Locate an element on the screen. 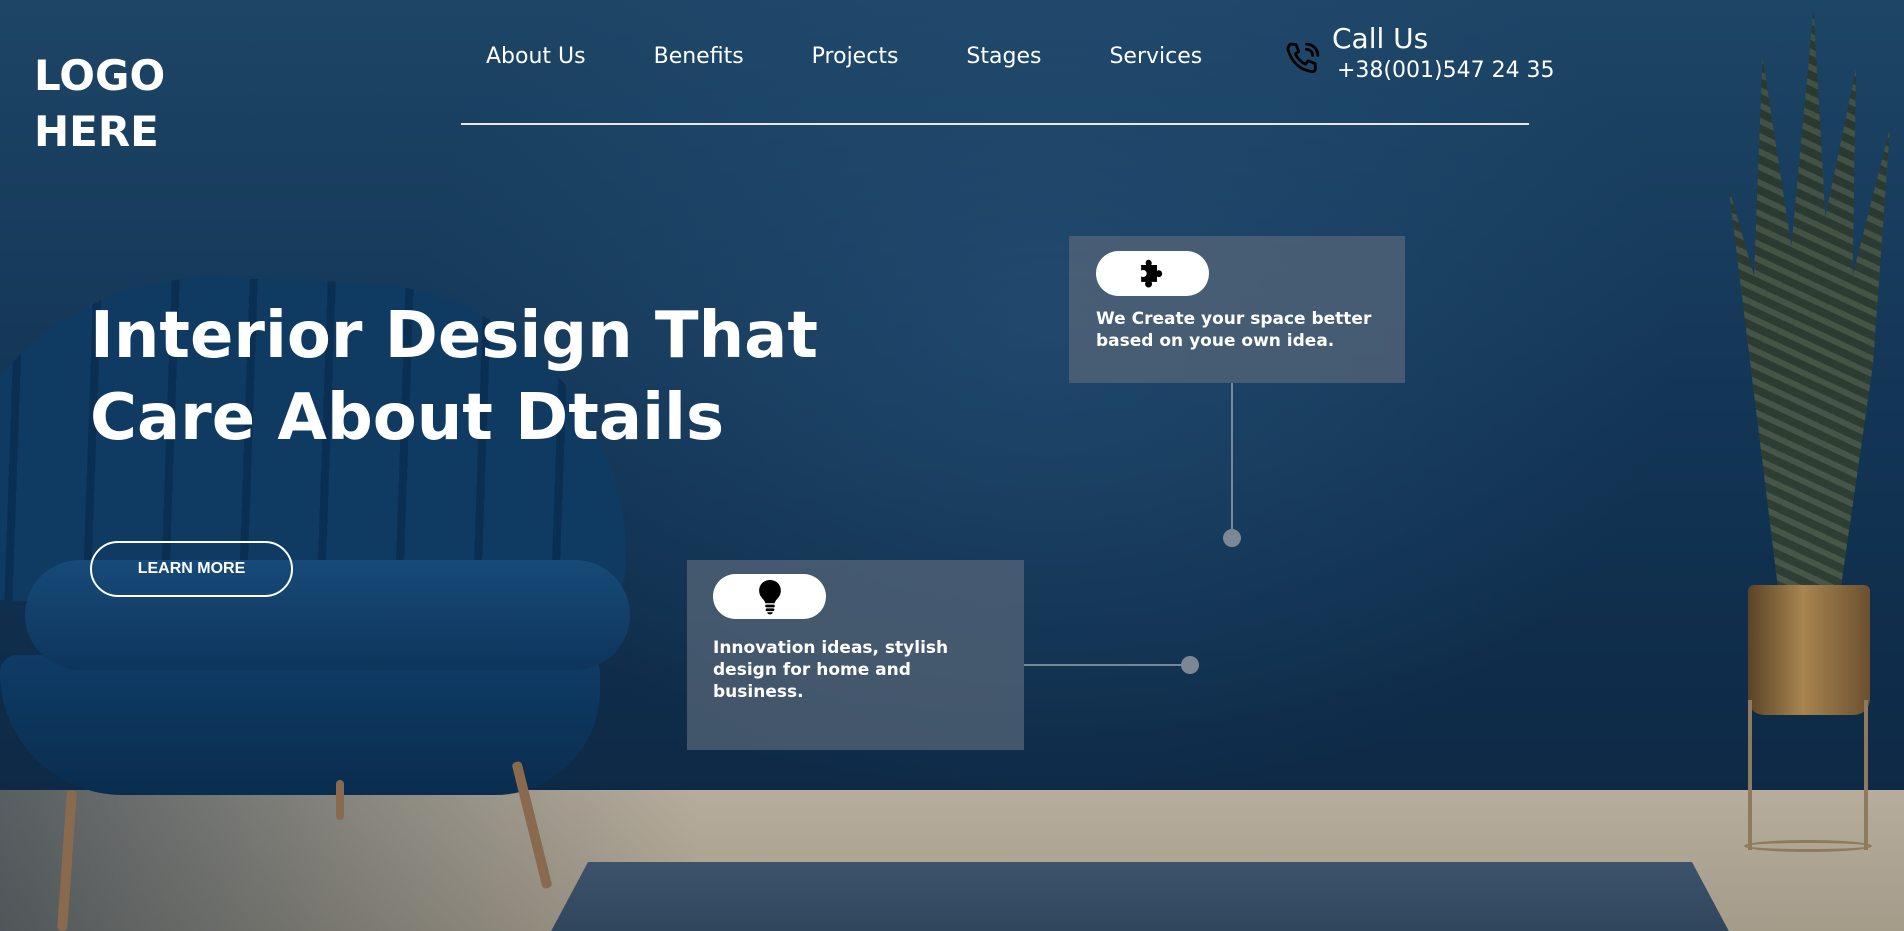 Image resolution: width=1904 pixels, height=931 pixels. armchair-base is located at coordinates (300, 725).